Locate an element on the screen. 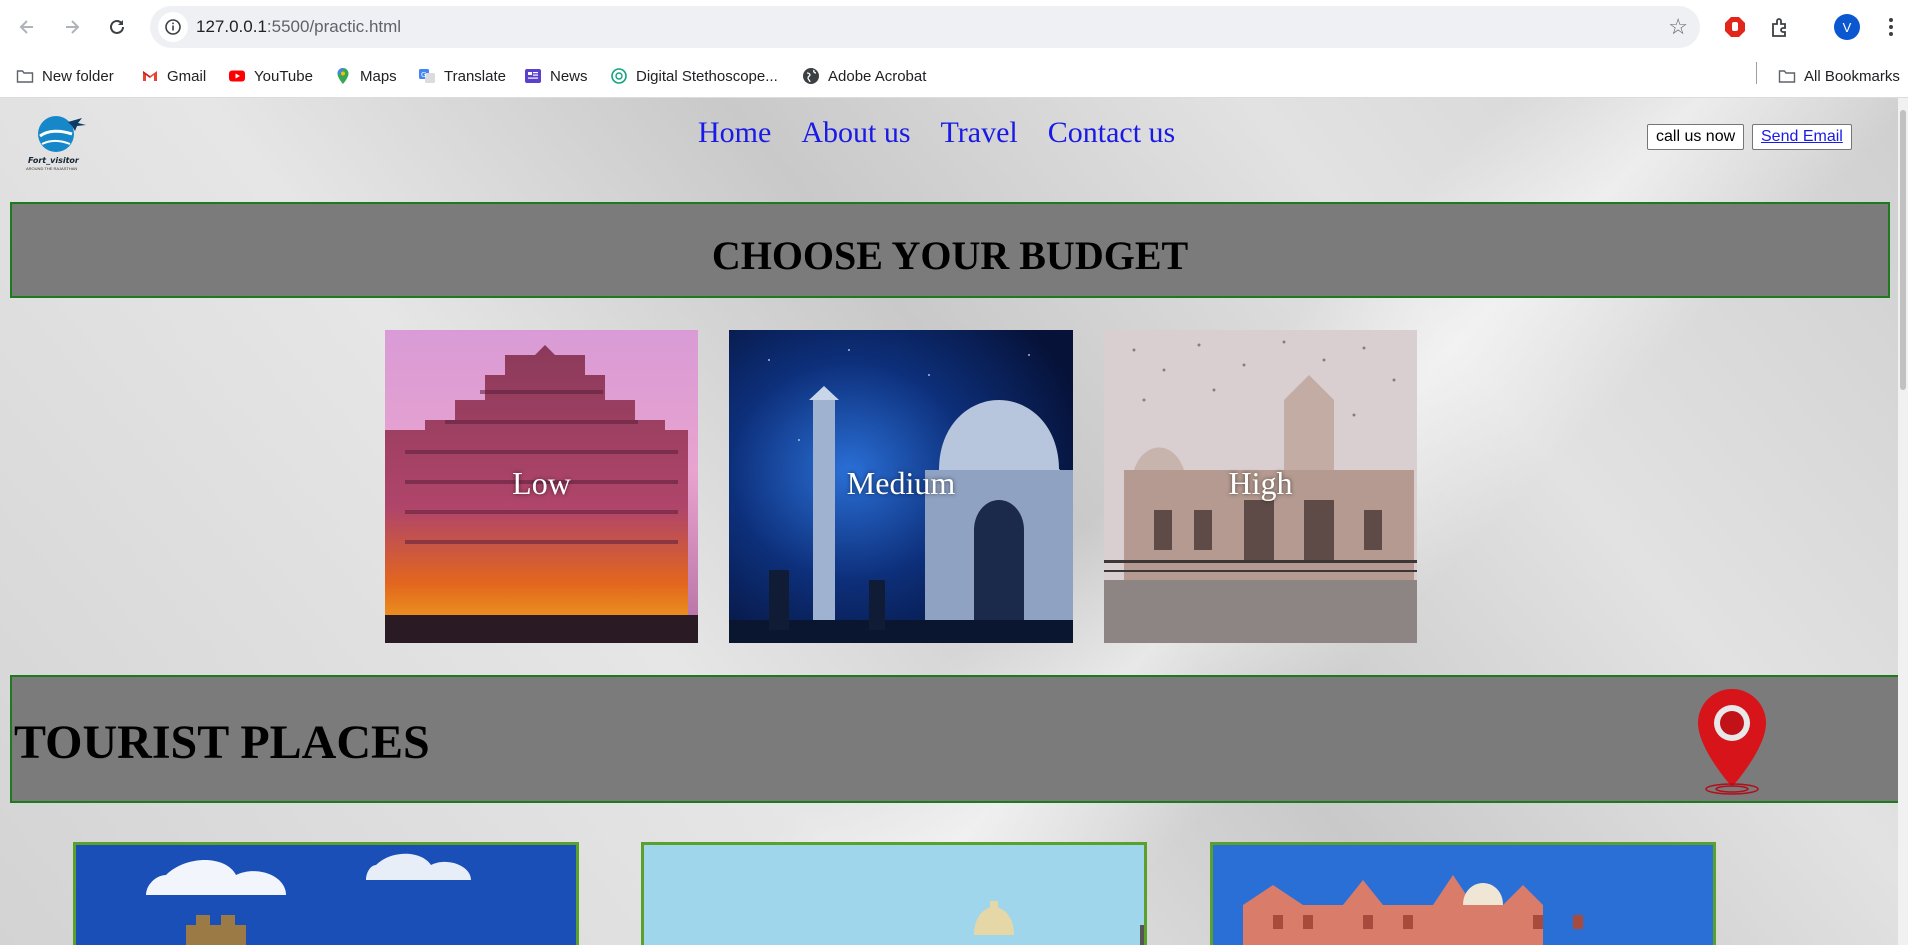 The height and width of the screenshot is (945, 1908). bookmark-gmail: Gmail is located at coordinates (173, 76).